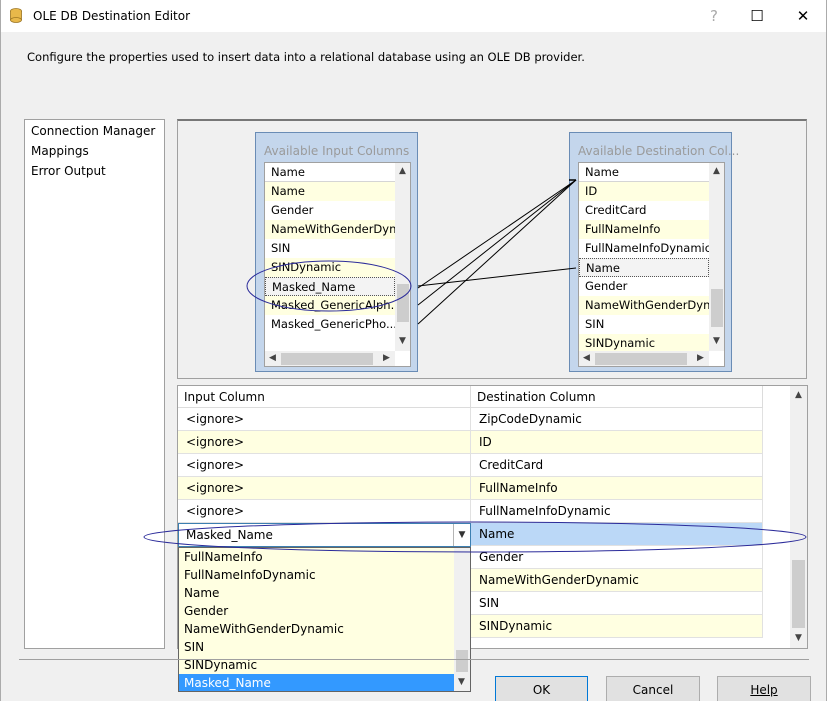 The height and width of the screenshot is (701, 827). Describe the element at coordinates (317, 593) in the screenshot. I see `dropdown-option: Name` at that location.